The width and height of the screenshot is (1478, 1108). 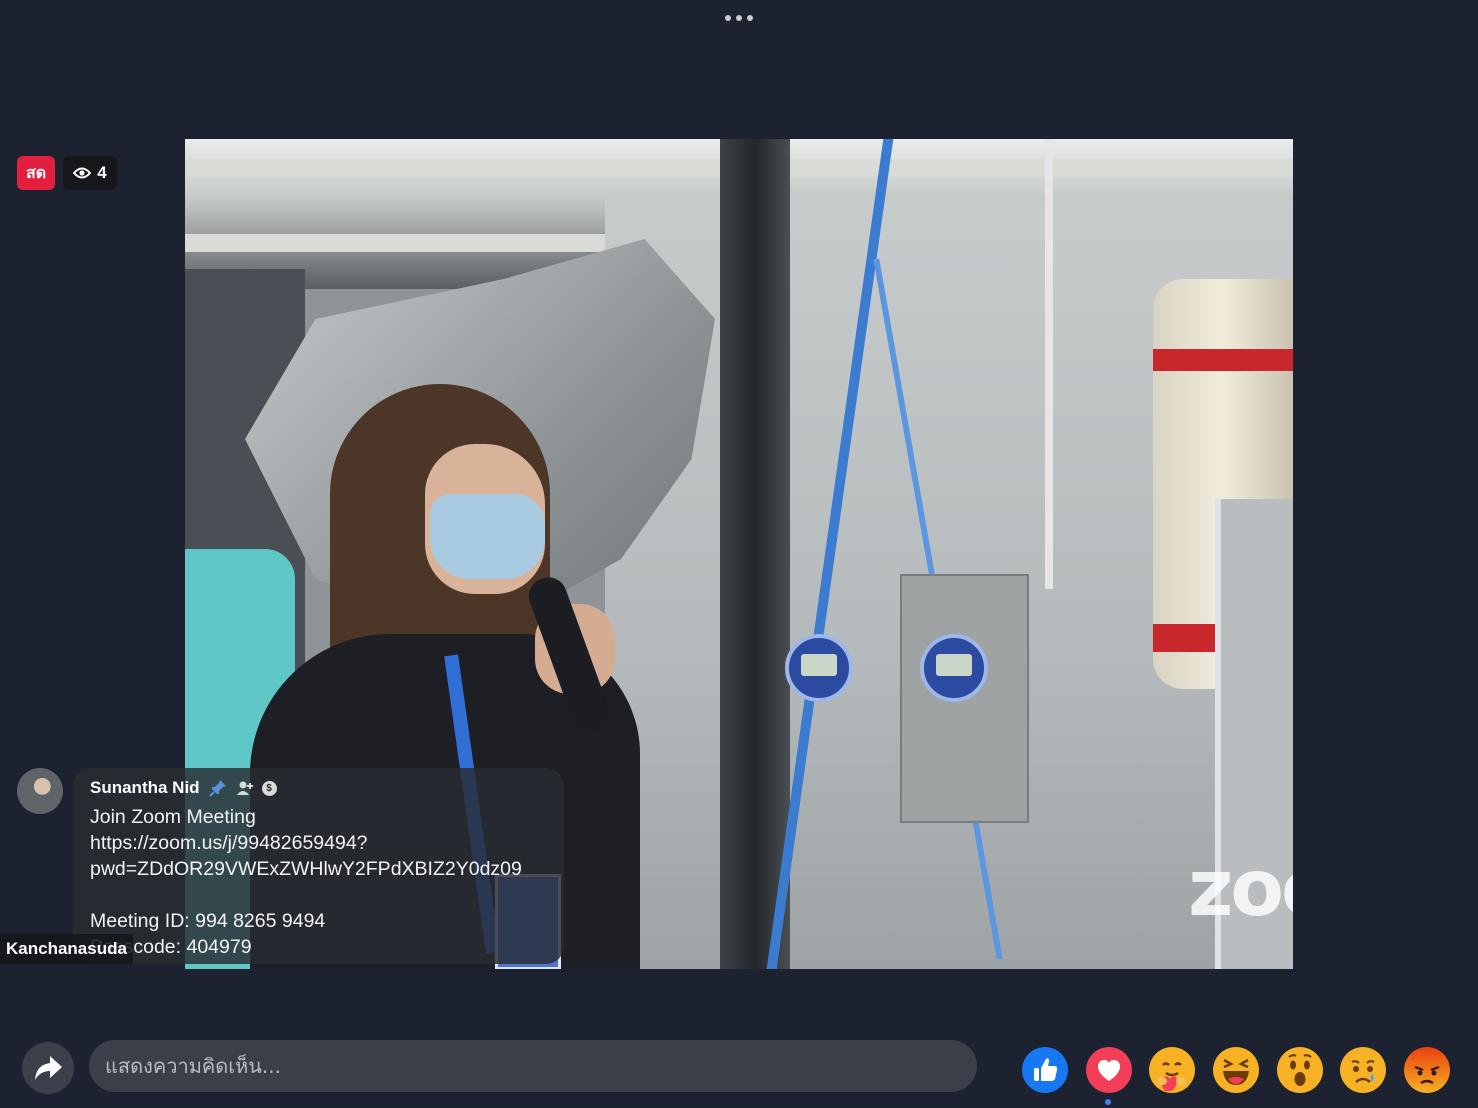 What do you see at coordinates (269, 788) in the screenshot?
I see `stars-icon: $` at bounding box center [269, 788].